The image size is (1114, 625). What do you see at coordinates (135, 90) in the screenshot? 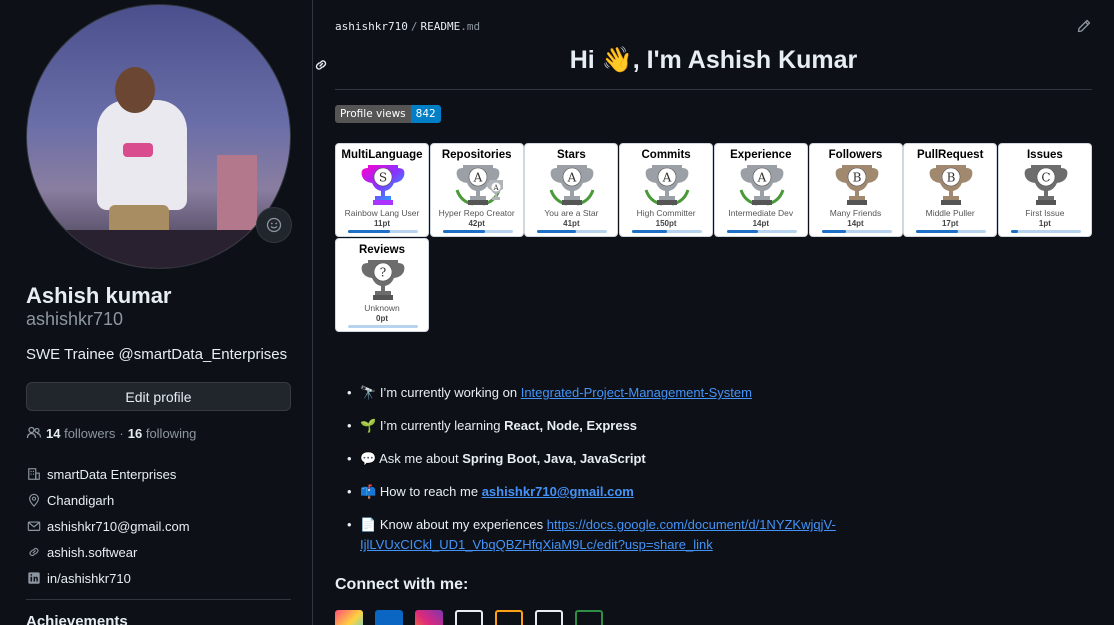
I see `person-head` at bounding box center [135, 90].